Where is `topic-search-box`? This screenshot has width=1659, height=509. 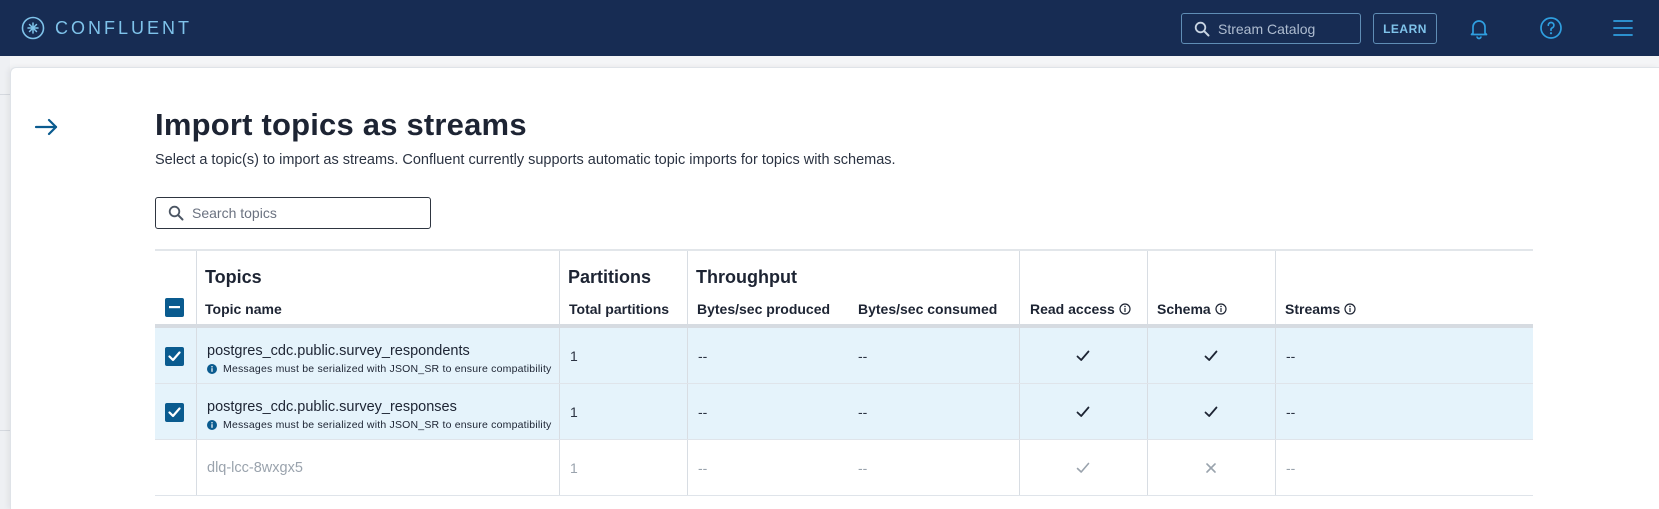 topic-search-box is located at coordinates (293, 213).